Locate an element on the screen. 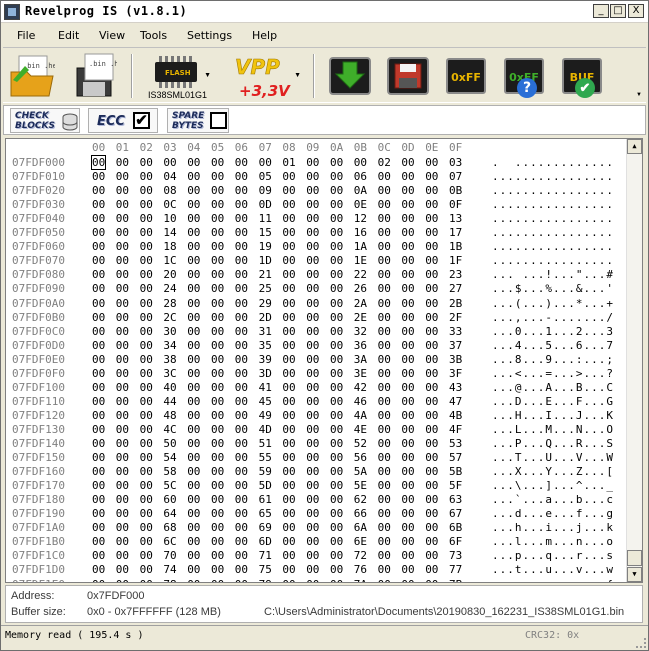 The image size is (649, 651). hex-row-ascii: ...P...Q...R...S is located at coordinates (553, 443).